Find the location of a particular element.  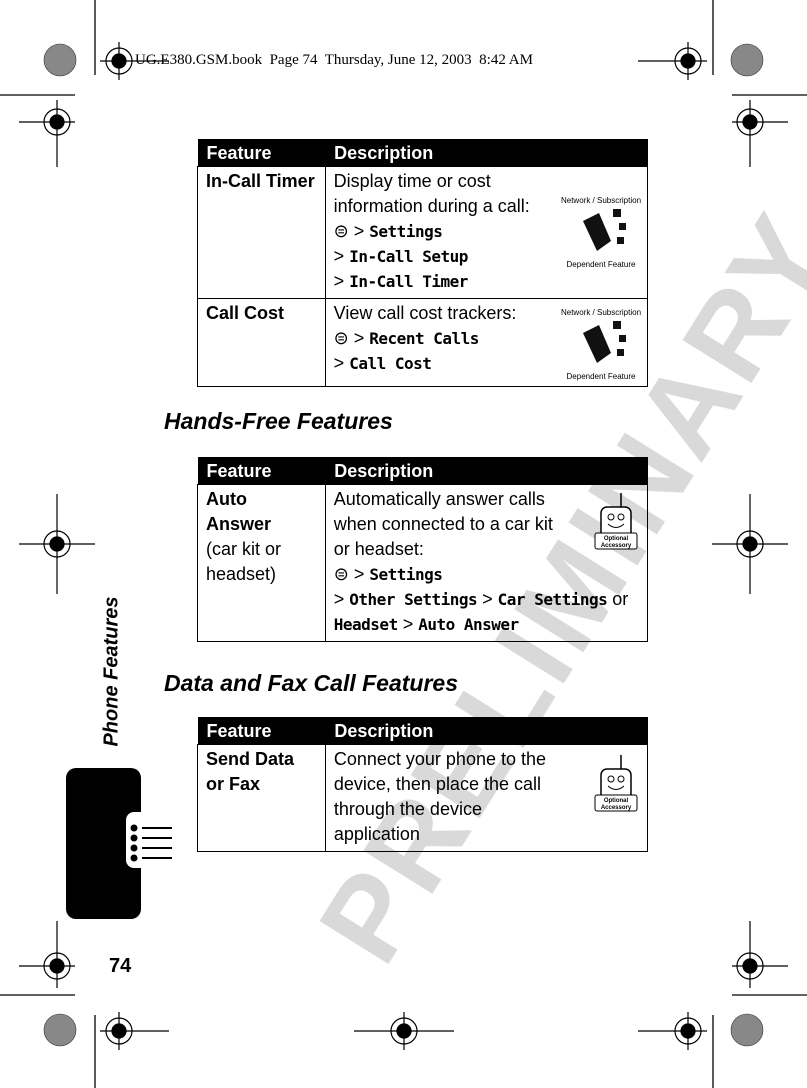

feature-name: Auto Answer is located at coordinates (239, 511).